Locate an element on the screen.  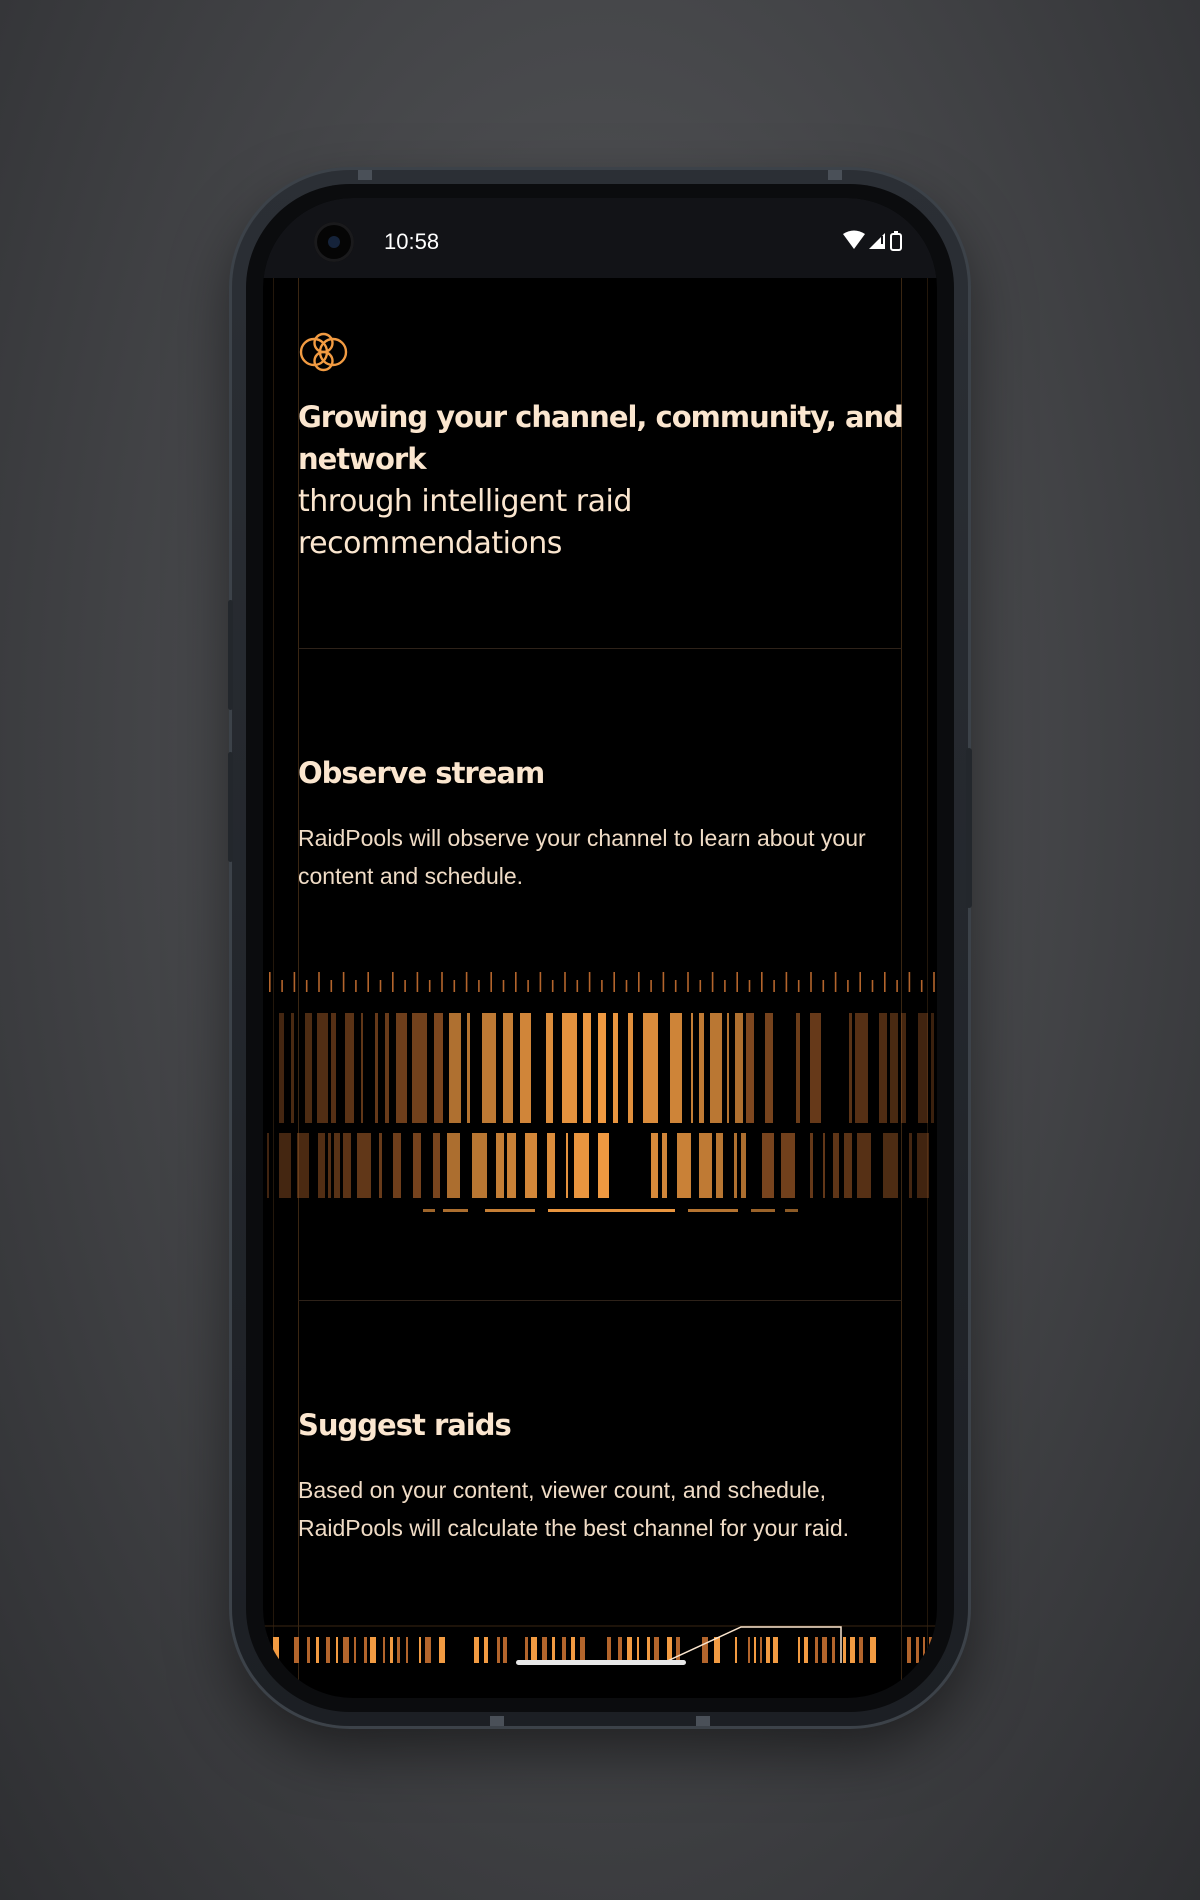
front-camera is located at coordinates (334, 242).